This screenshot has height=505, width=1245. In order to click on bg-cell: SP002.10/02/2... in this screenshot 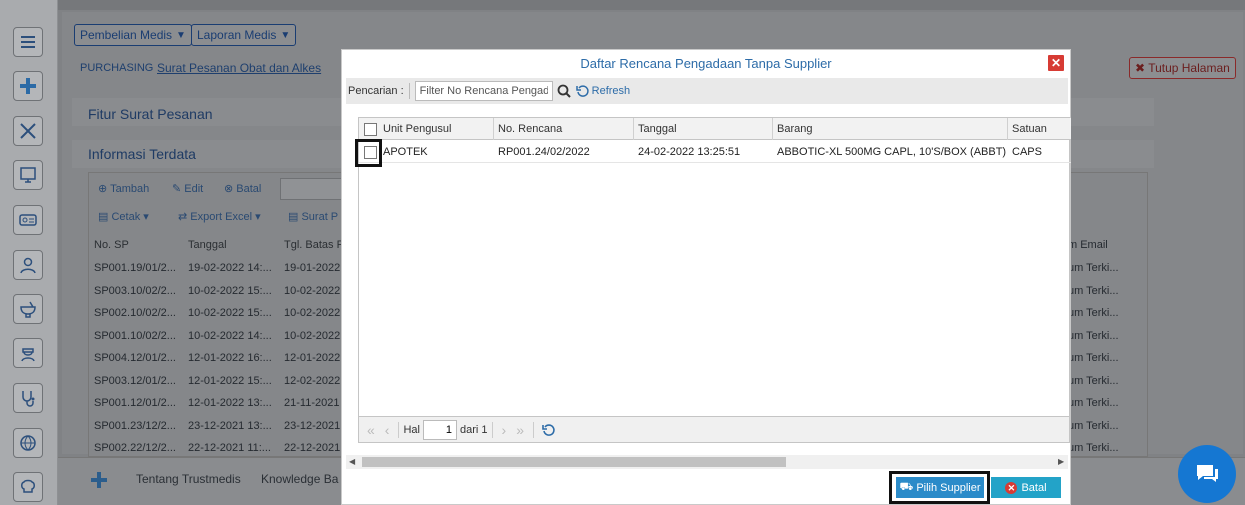, I will do `click(135, 313)`.